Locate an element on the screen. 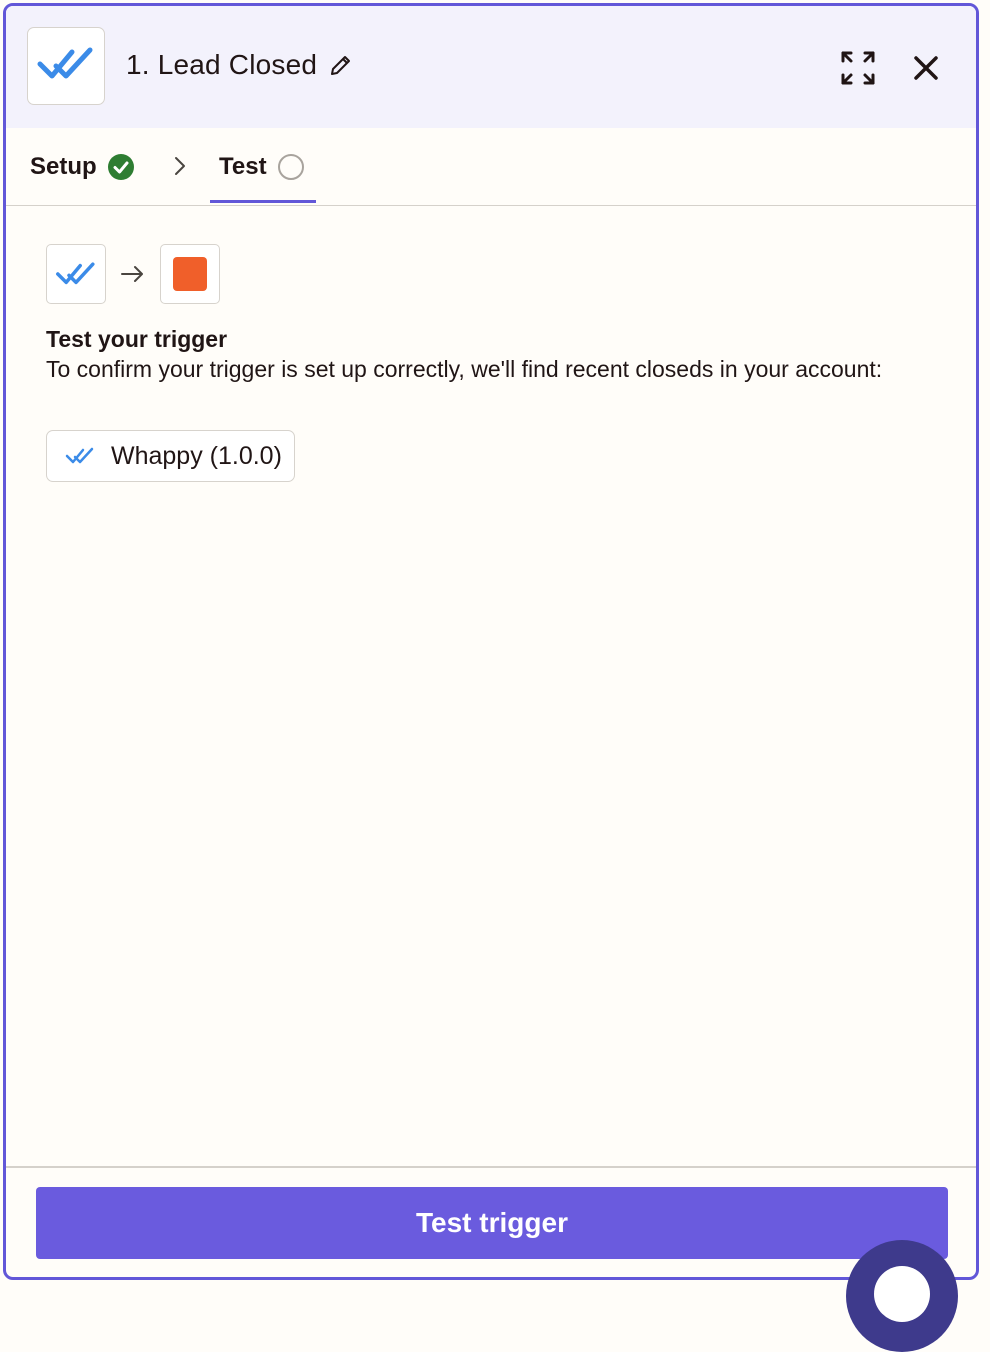  pencil-icon is located at coordinates (341, 65).